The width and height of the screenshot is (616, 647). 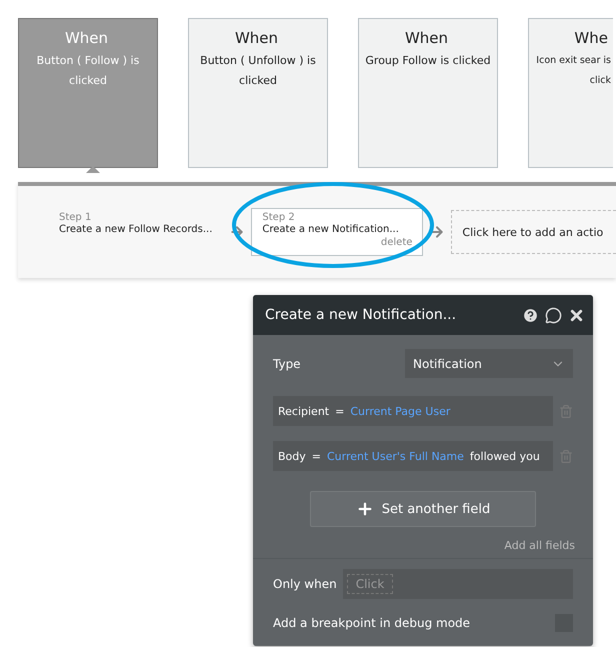 What do you see at coordinates (428, 93) in the screenshot?
I see `event-card: When Group Follow is clicked` at bounding box center [428, 93].